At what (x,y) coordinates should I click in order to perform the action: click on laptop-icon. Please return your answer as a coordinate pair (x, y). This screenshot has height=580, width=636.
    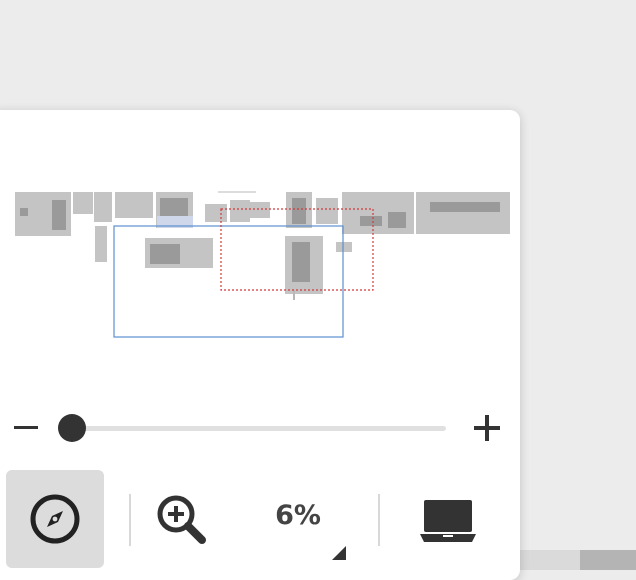
    Looking at the image, I should click on (448, 521).